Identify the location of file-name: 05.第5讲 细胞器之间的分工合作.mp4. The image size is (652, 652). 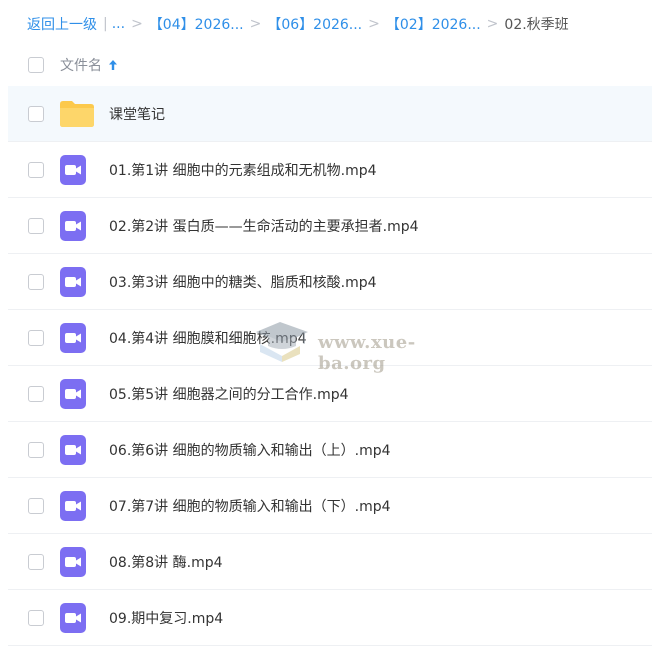
(229, 394).